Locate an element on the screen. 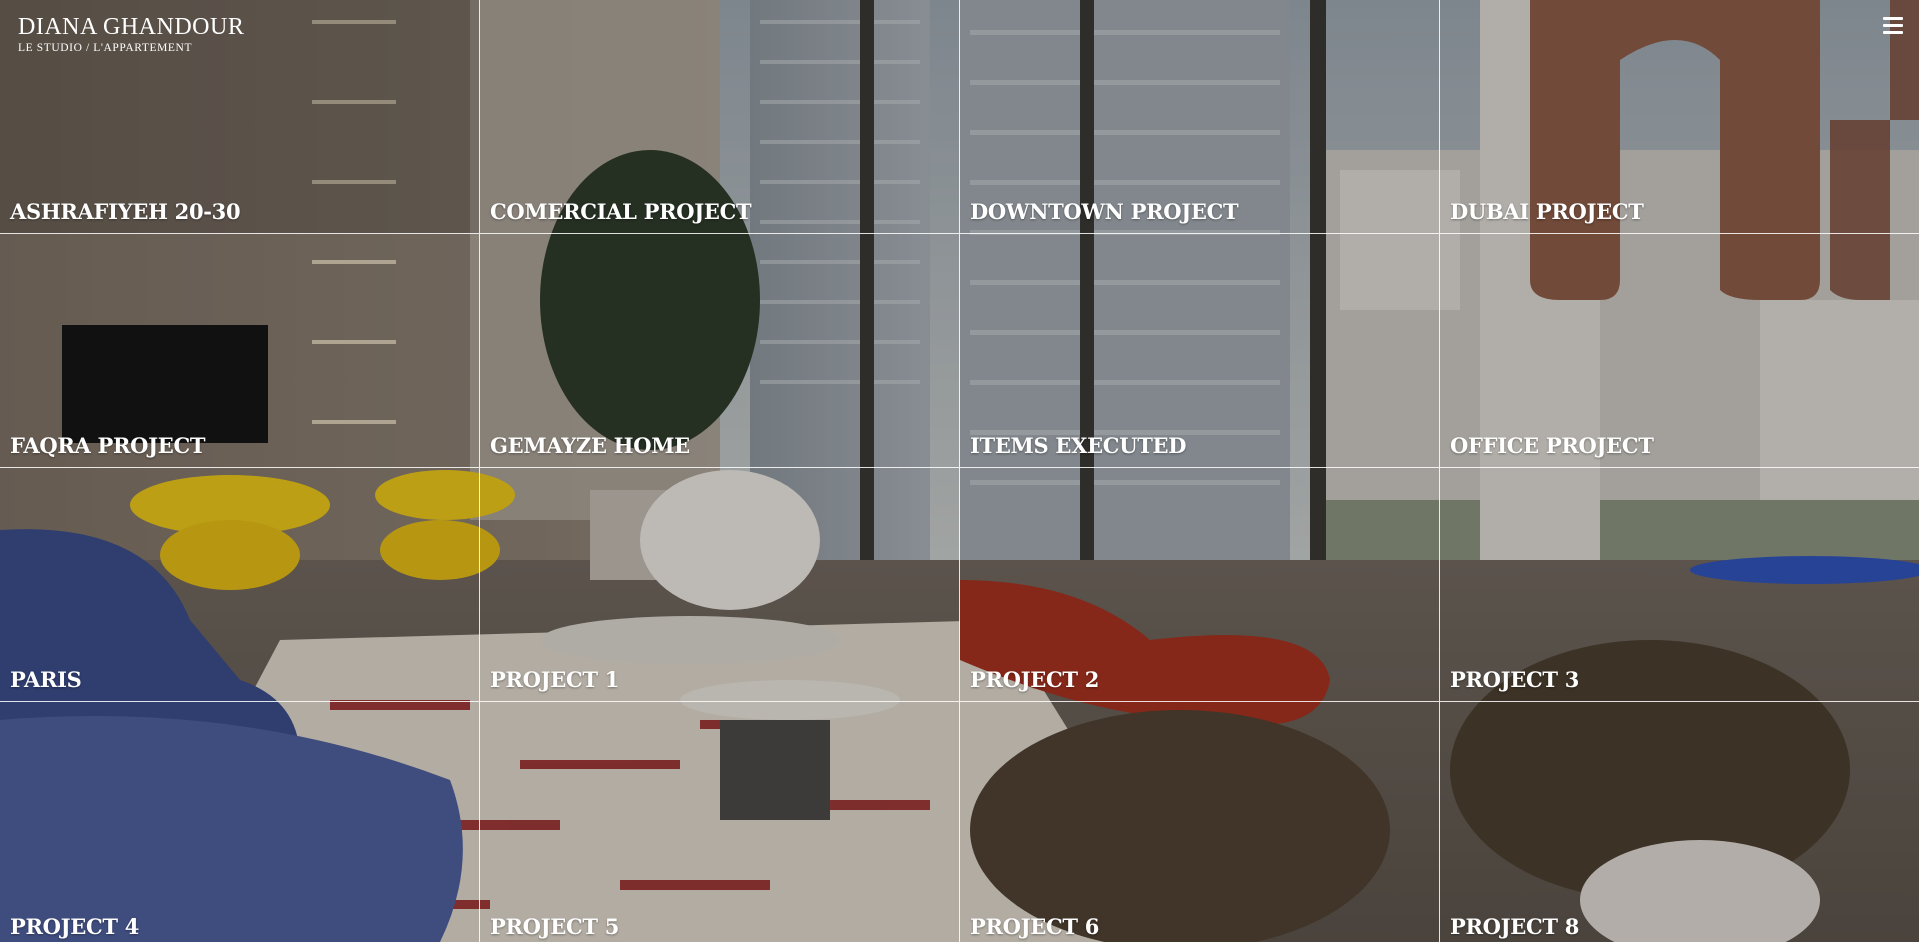 The width and height of the screenshot is (1919, 942). project-tile-project-6: PROJECT 6 is located at coordinates (1200, 822).